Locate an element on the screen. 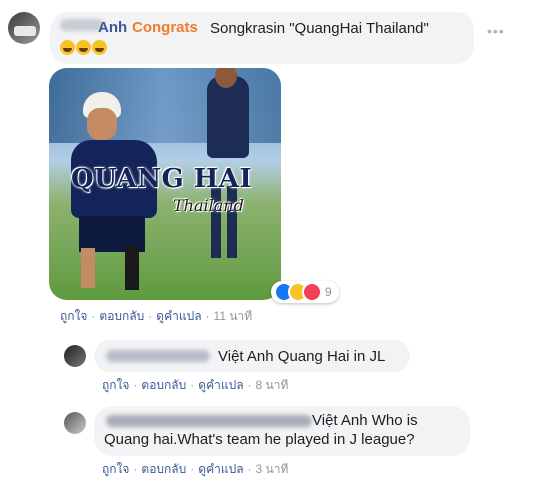  reply-text-line1: Việt Anh Who is is located at coordinates (365, 420).